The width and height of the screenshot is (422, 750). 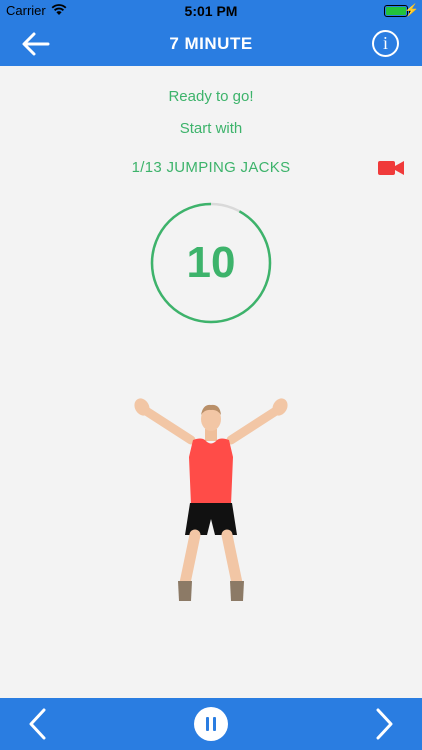 What do you see at coordinates (211, 499) in the screenshot?
I see `jumping-jacks-illustration` at bounding box center [211, 499].